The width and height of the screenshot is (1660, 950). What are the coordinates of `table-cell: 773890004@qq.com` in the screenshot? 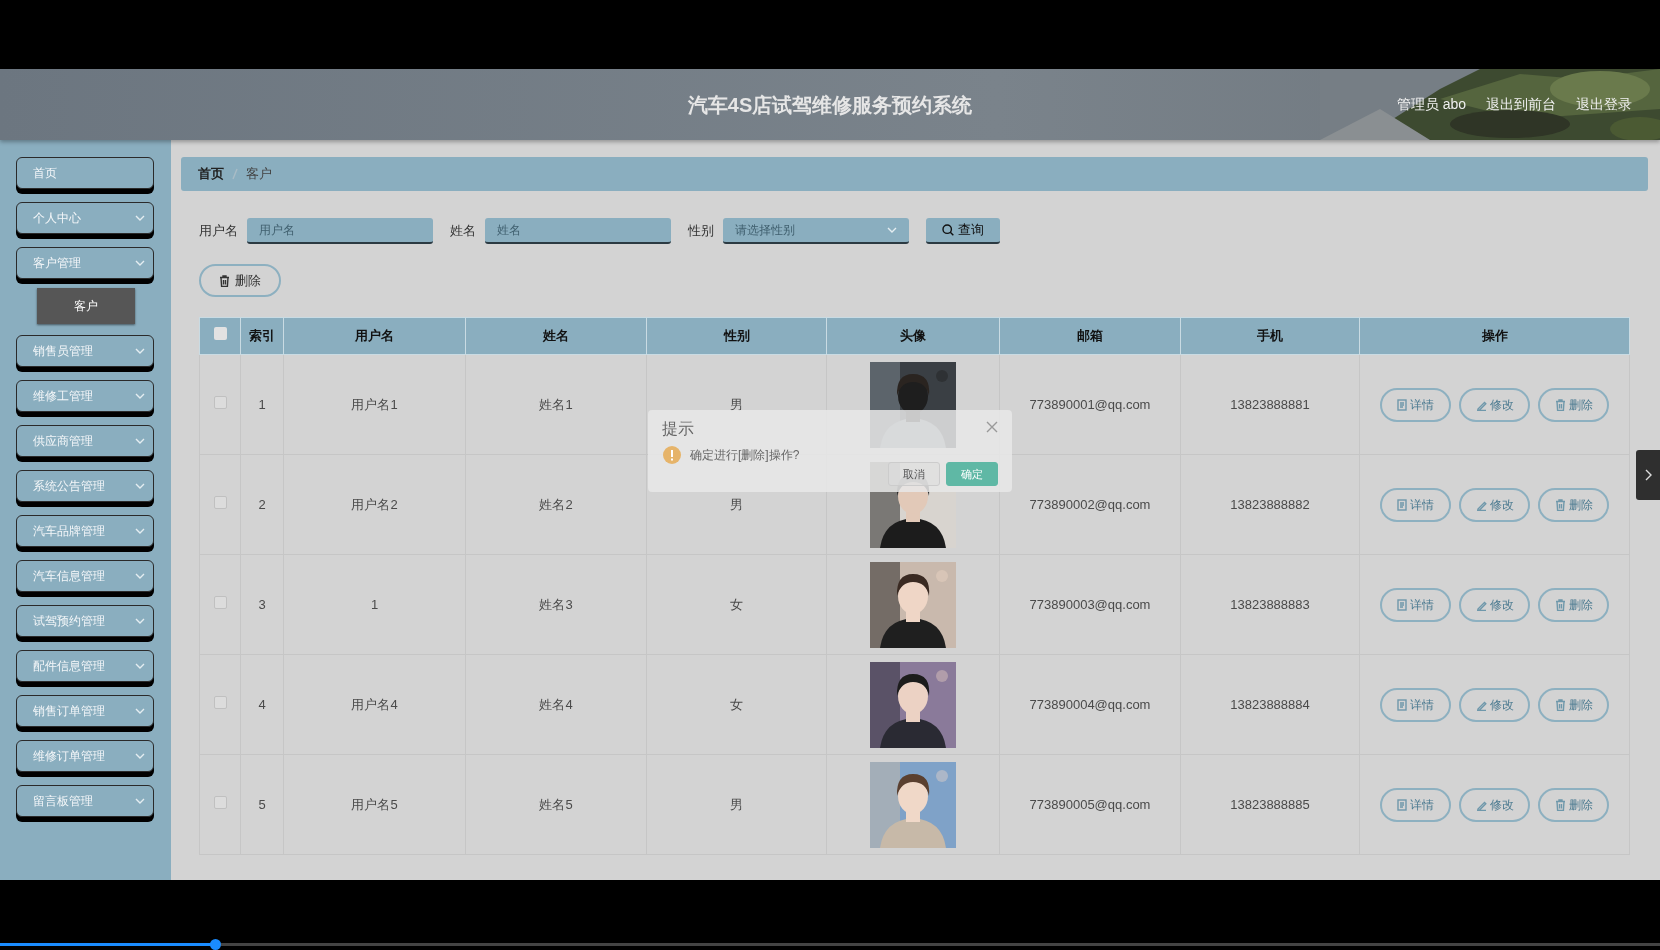 It's located at (1090, 704).